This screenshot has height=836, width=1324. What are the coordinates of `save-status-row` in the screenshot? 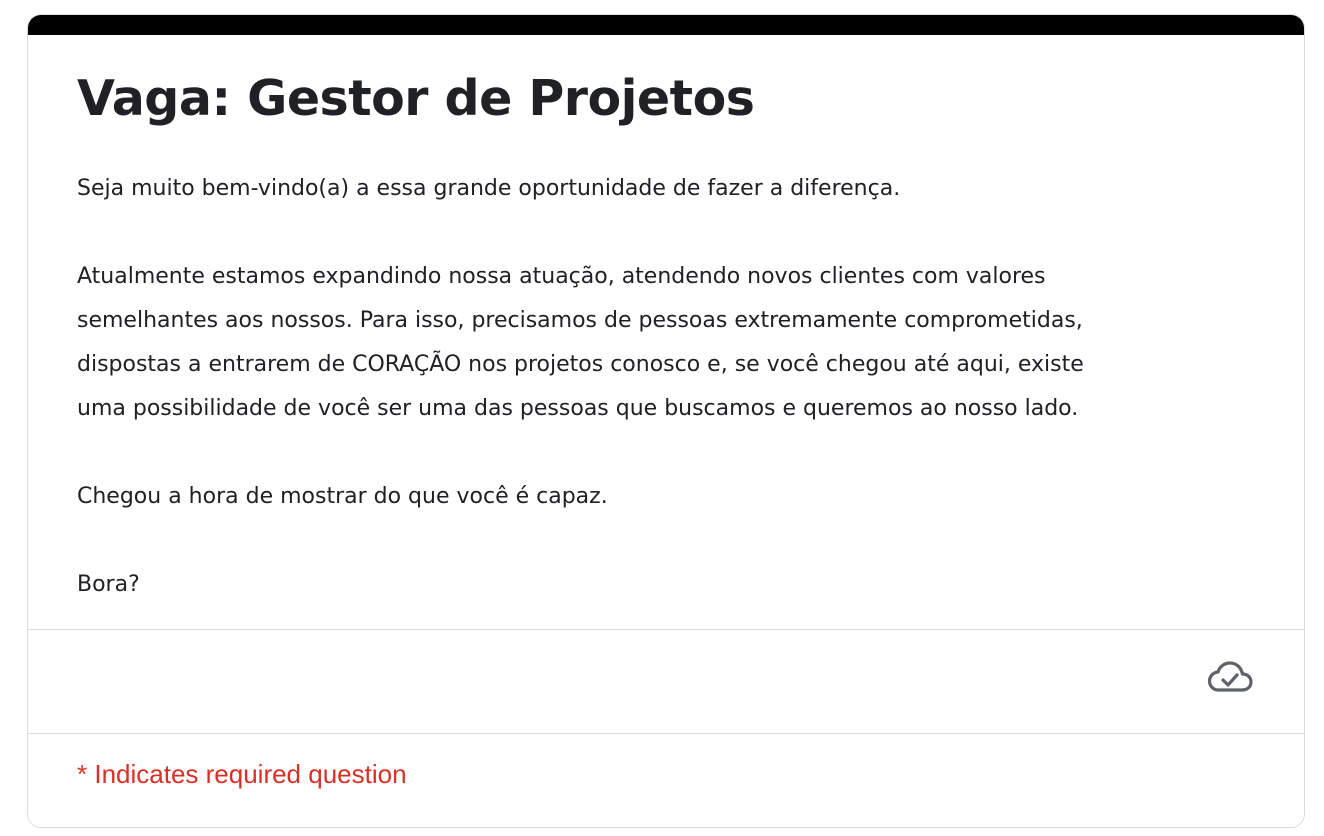 It's located at (666, 681).